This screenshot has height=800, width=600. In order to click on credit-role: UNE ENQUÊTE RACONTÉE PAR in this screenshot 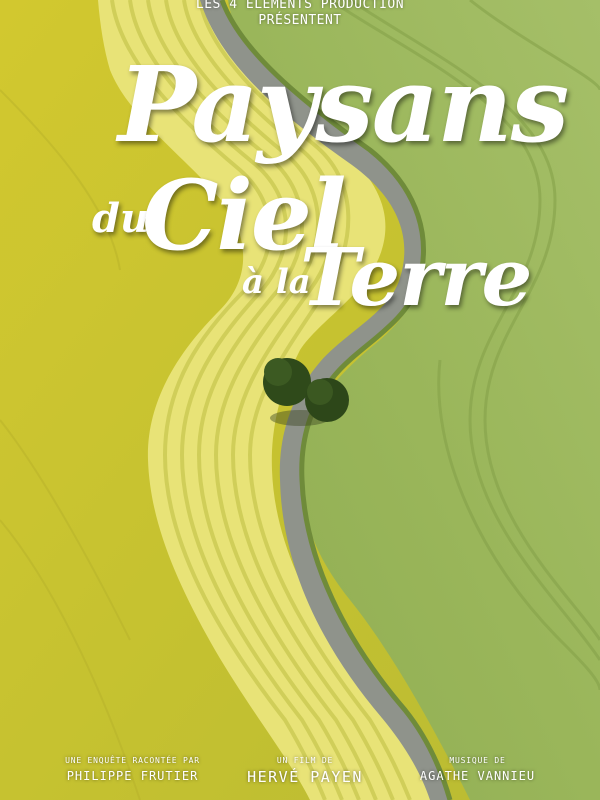, I will do `click(132, 760)`.